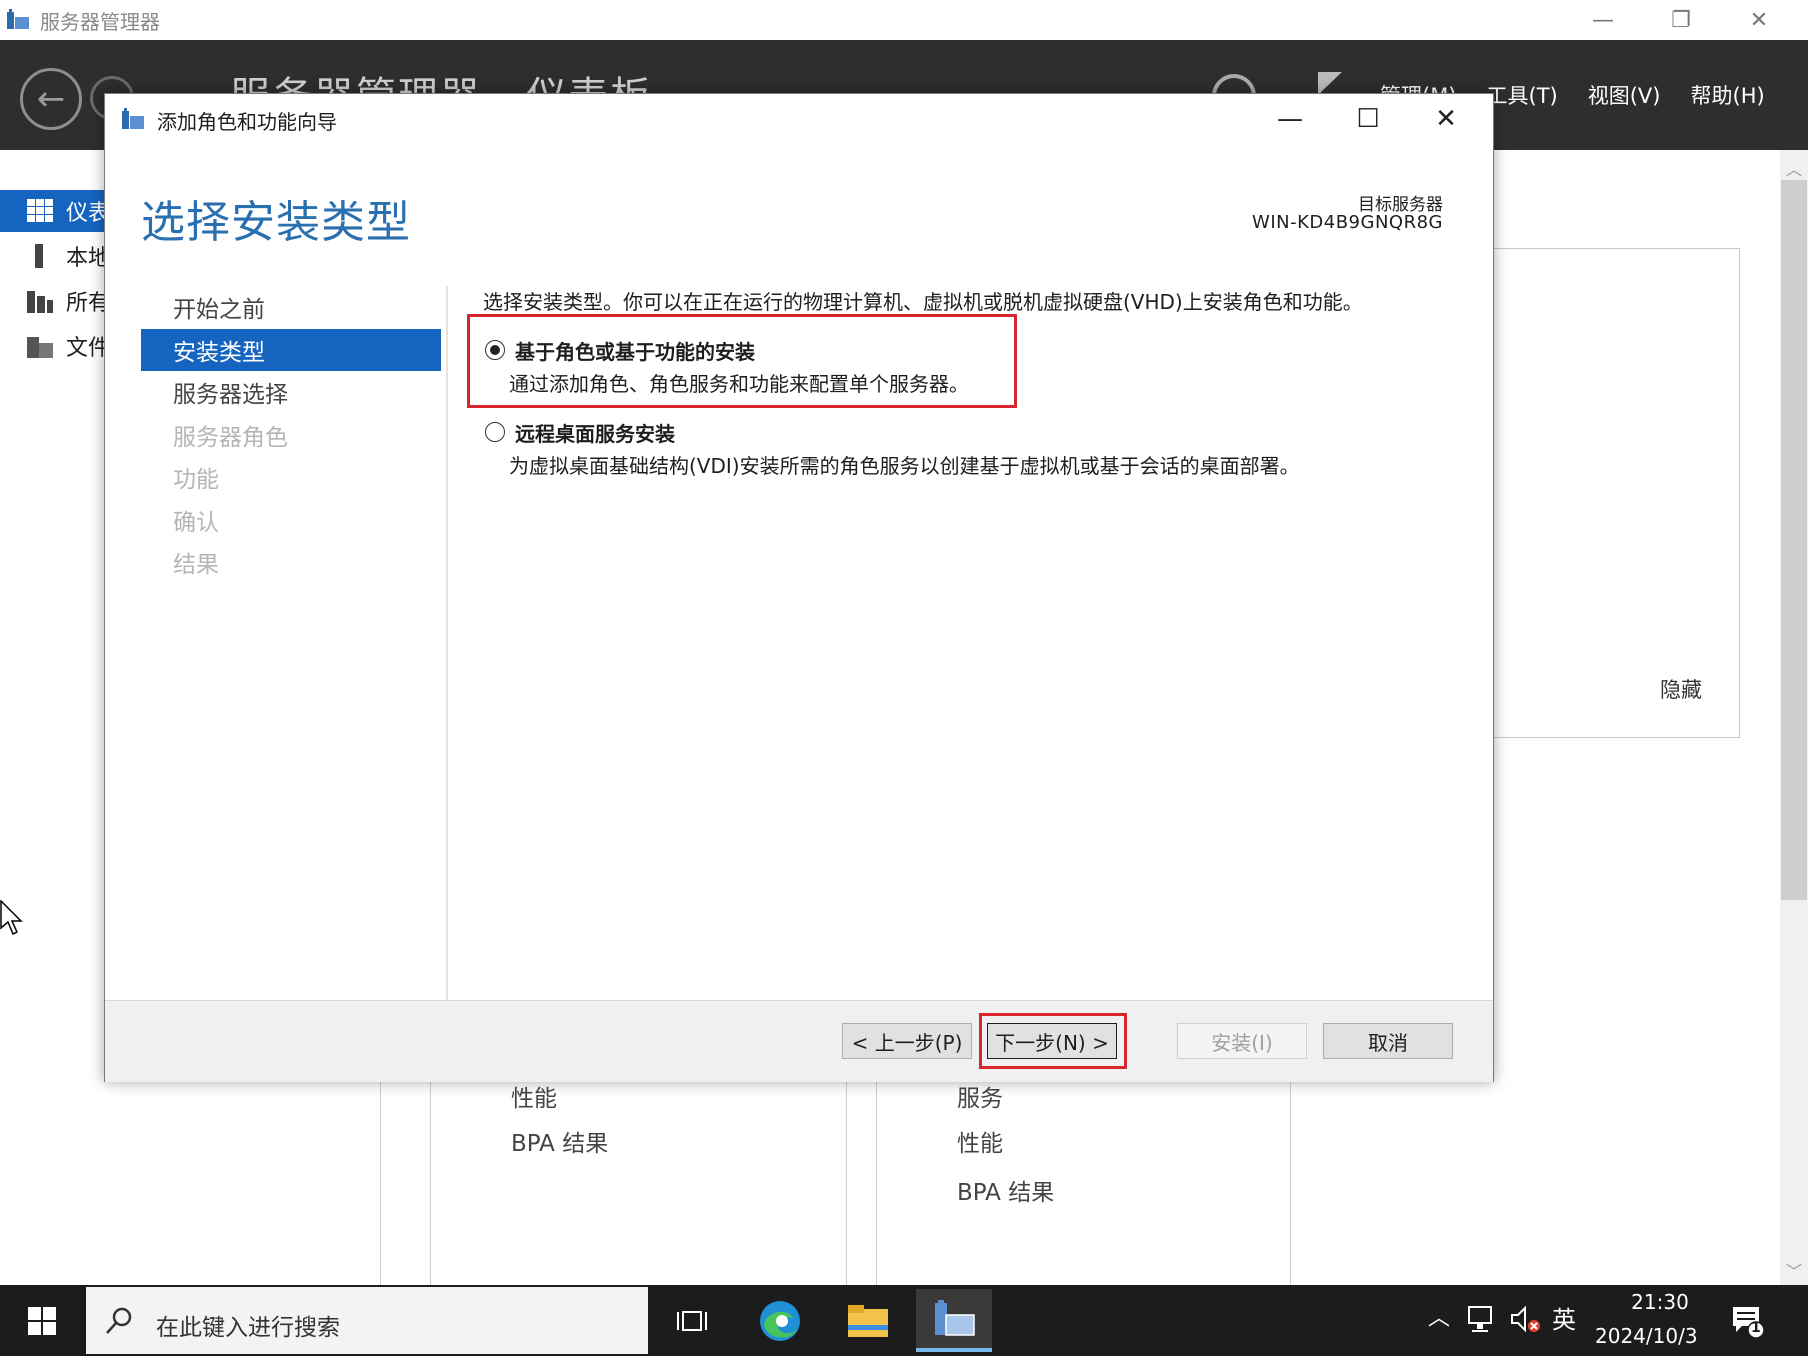 The height and width of the screenshot is (1356, 1808). I want to click on task-view-button, so click(692, 1320).